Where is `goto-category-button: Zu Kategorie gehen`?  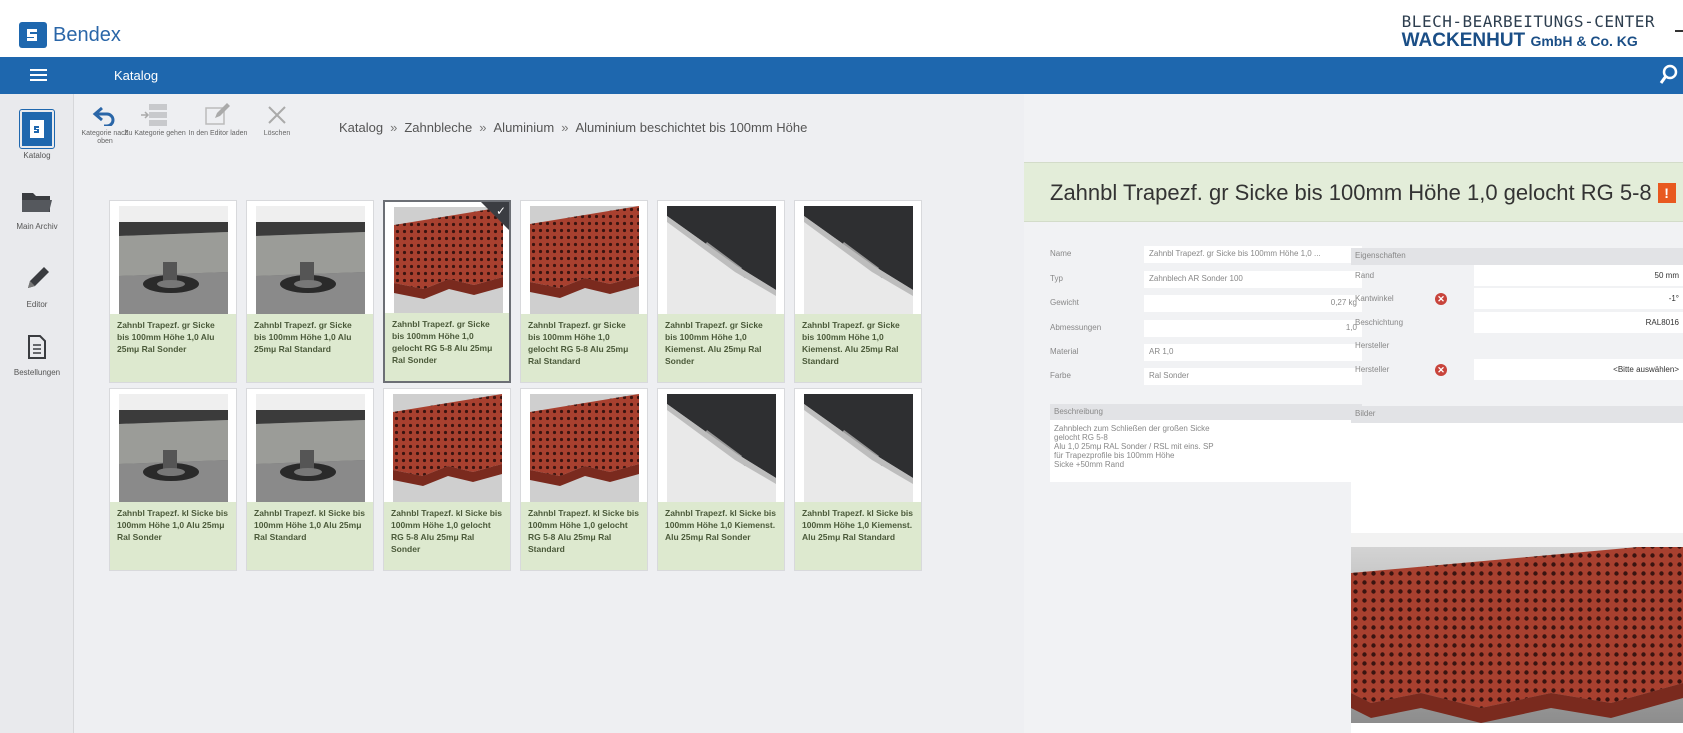
goto-category-button: Zu Kategorie gehen is located at coordinates (155, 119).